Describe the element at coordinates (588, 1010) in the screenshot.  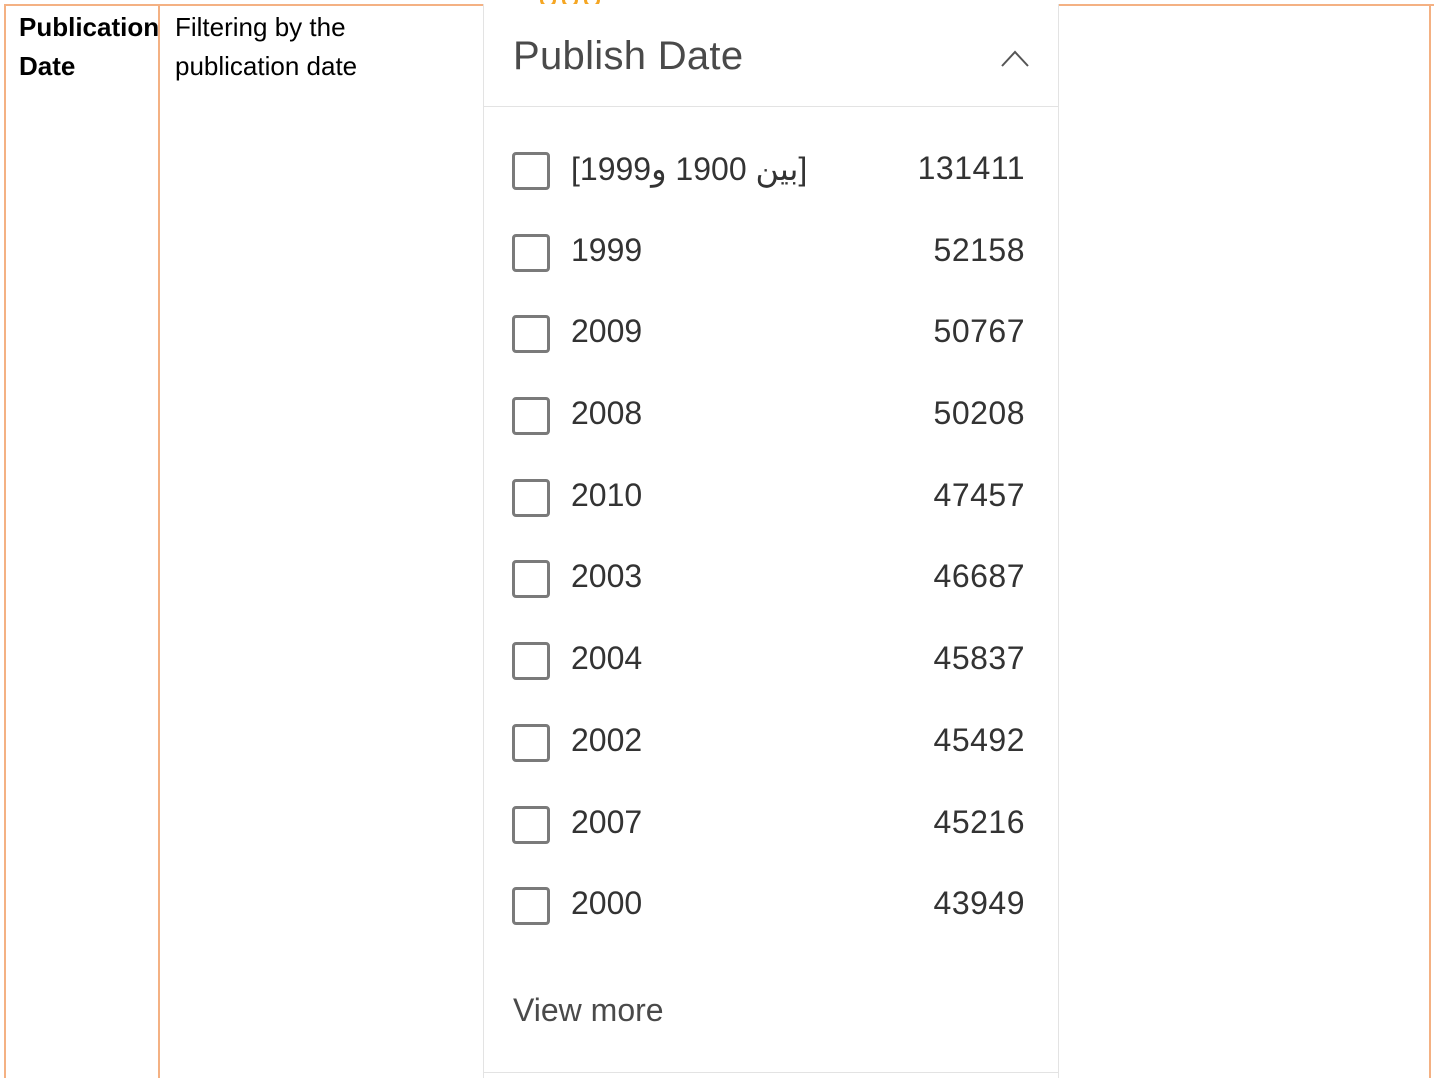
I see `view-more-link: View more` at that location.